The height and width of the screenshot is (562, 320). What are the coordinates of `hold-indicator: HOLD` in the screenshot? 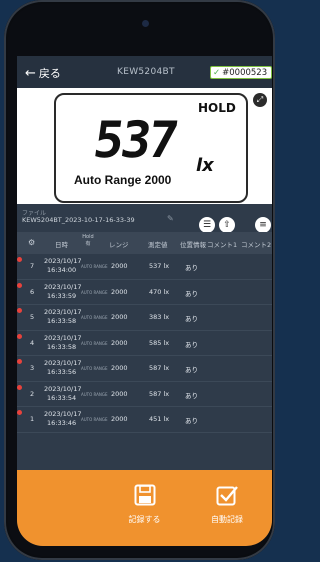 It's located at (217, 108).